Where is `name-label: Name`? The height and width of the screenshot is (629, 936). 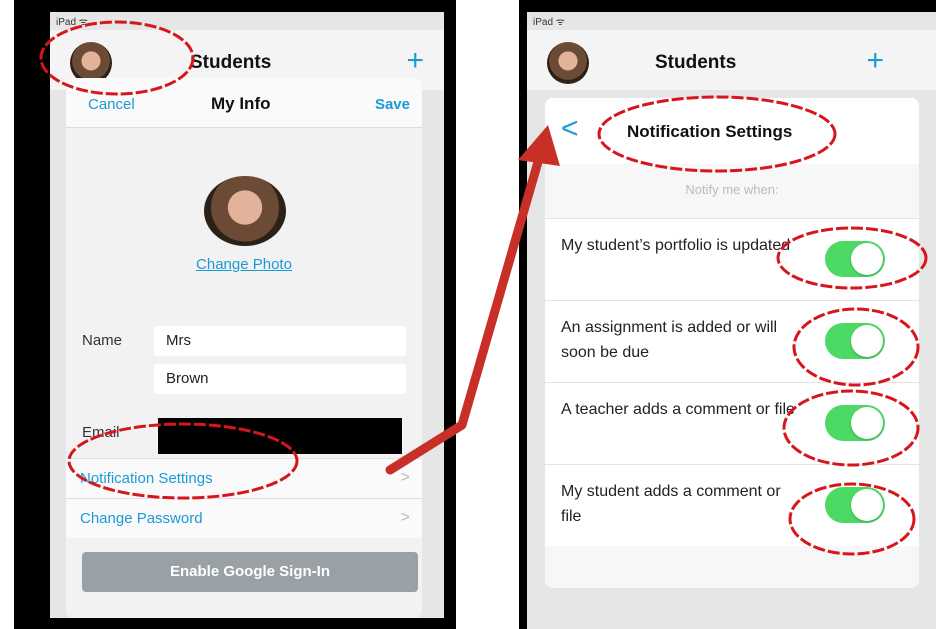 name-label: Name is located at coordinates (102, 340).